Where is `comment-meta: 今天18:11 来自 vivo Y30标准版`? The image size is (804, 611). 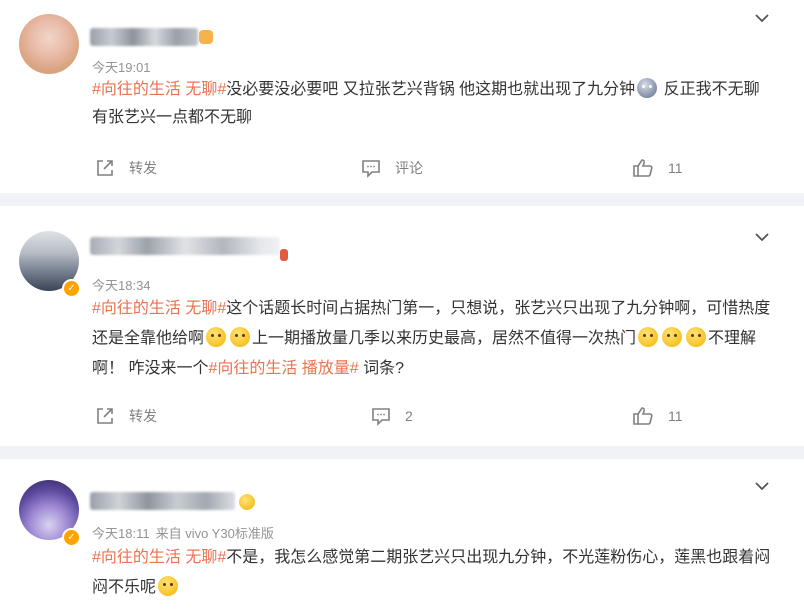 comment-meta: 今天18:11 来自 vivo Y30标准版 is located at coordinates (183, 532).